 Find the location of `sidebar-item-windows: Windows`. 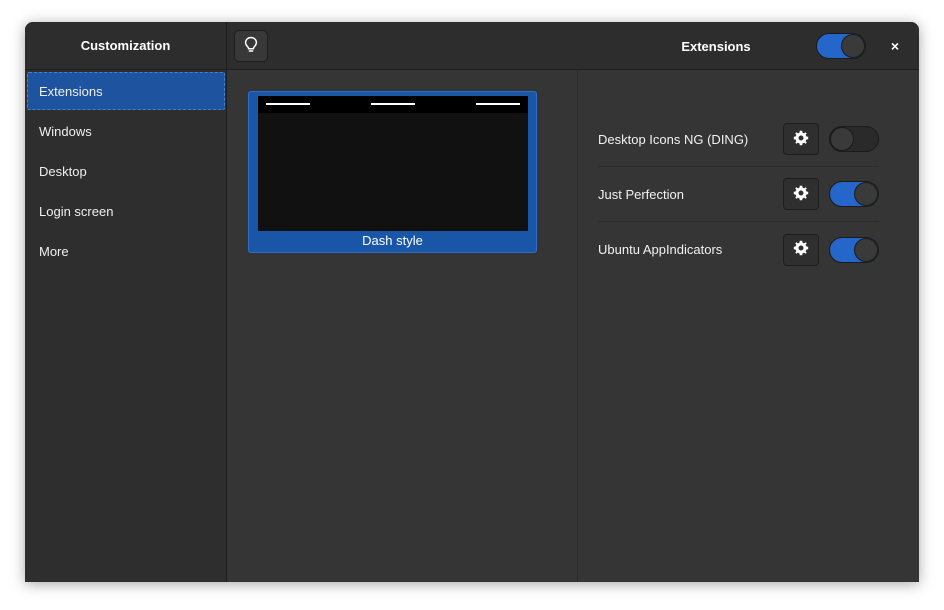

sidebar-item-windows: Windows is located at coordinates (126, 131).